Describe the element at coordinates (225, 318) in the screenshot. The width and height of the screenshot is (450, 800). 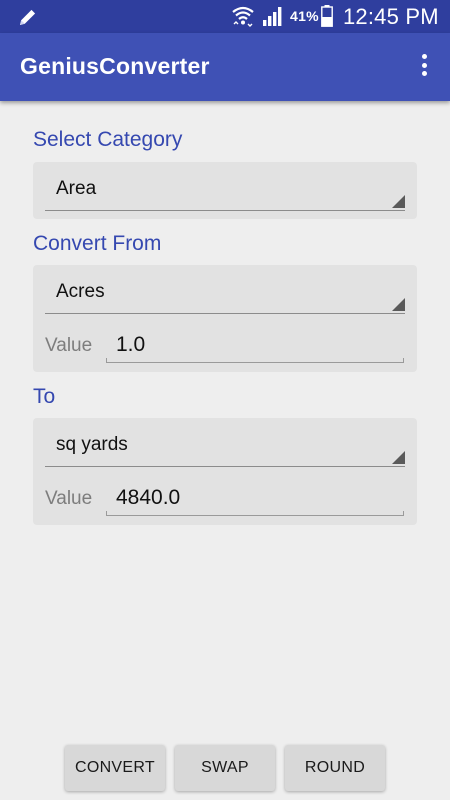
I see `convert-from-card: Acres Value` at that location.